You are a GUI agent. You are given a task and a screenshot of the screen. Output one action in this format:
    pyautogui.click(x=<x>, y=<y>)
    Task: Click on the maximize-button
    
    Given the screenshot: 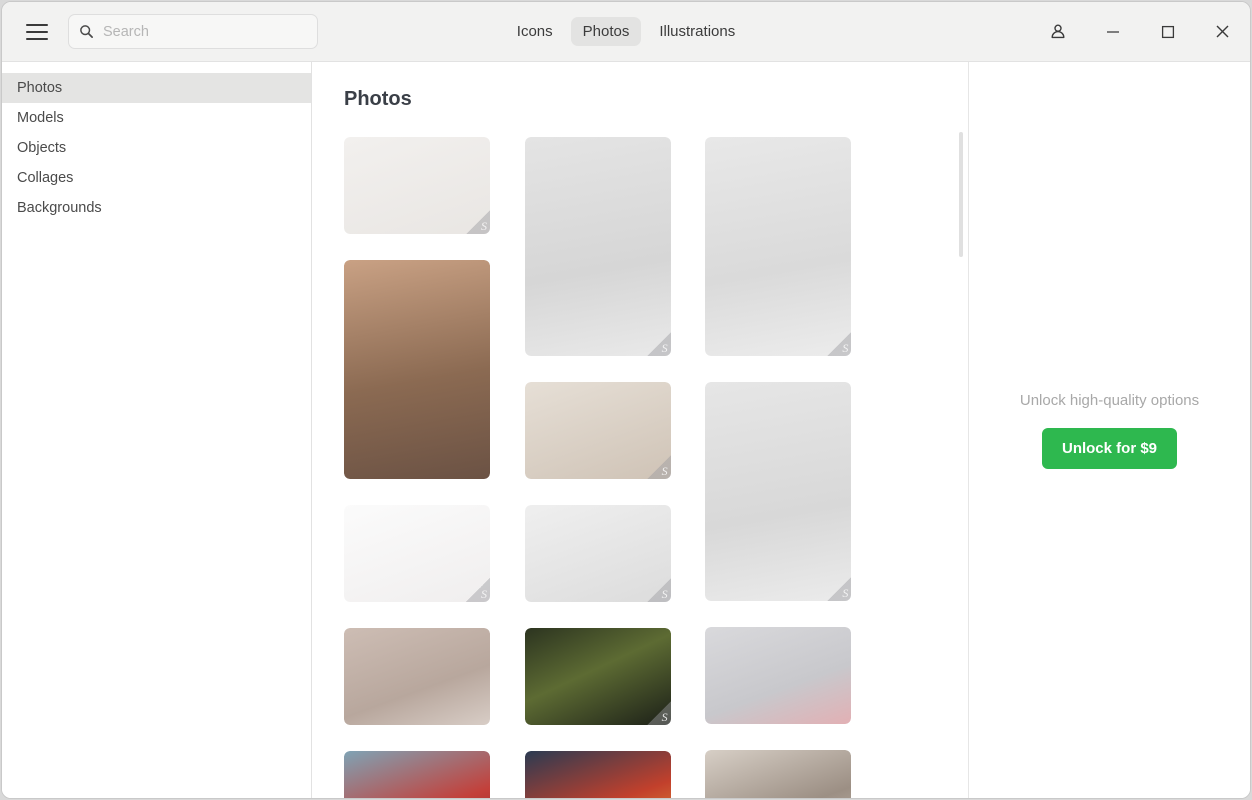 What is the action you would take?
    pyautogui.click(x=1167, y=32)
    